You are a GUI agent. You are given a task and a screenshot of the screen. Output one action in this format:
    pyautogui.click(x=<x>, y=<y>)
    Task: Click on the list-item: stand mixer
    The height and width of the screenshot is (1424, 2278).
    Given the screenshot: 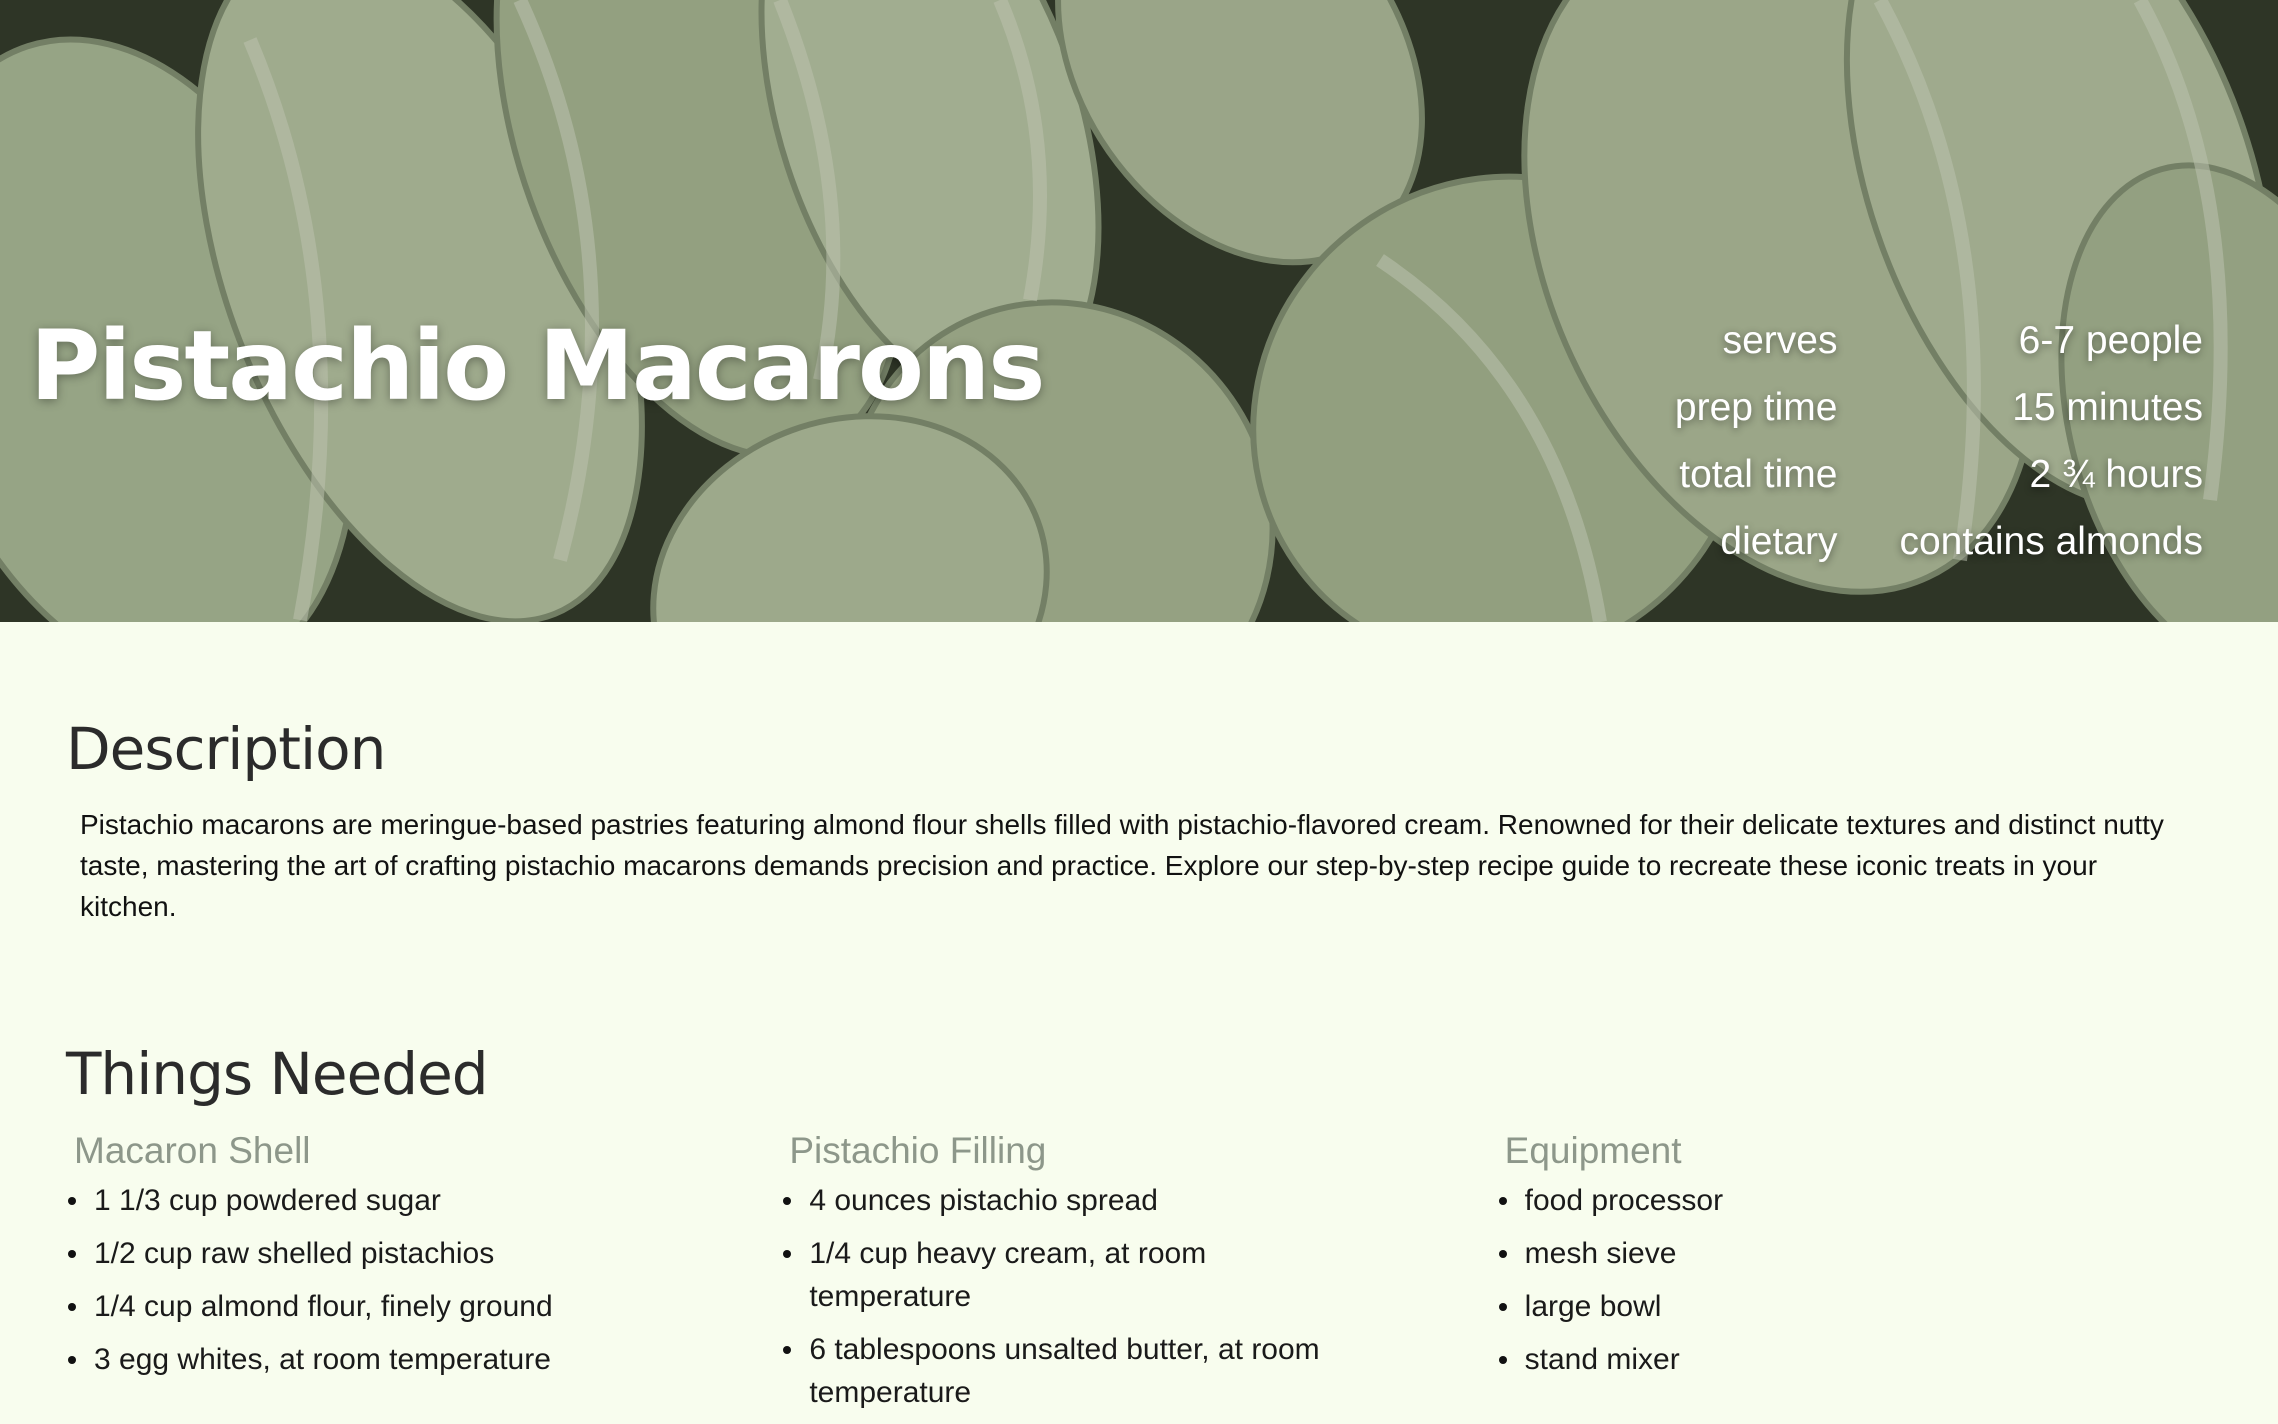 What is the action you would take?
    pyautogui.click(x=1791, y=1359)
    